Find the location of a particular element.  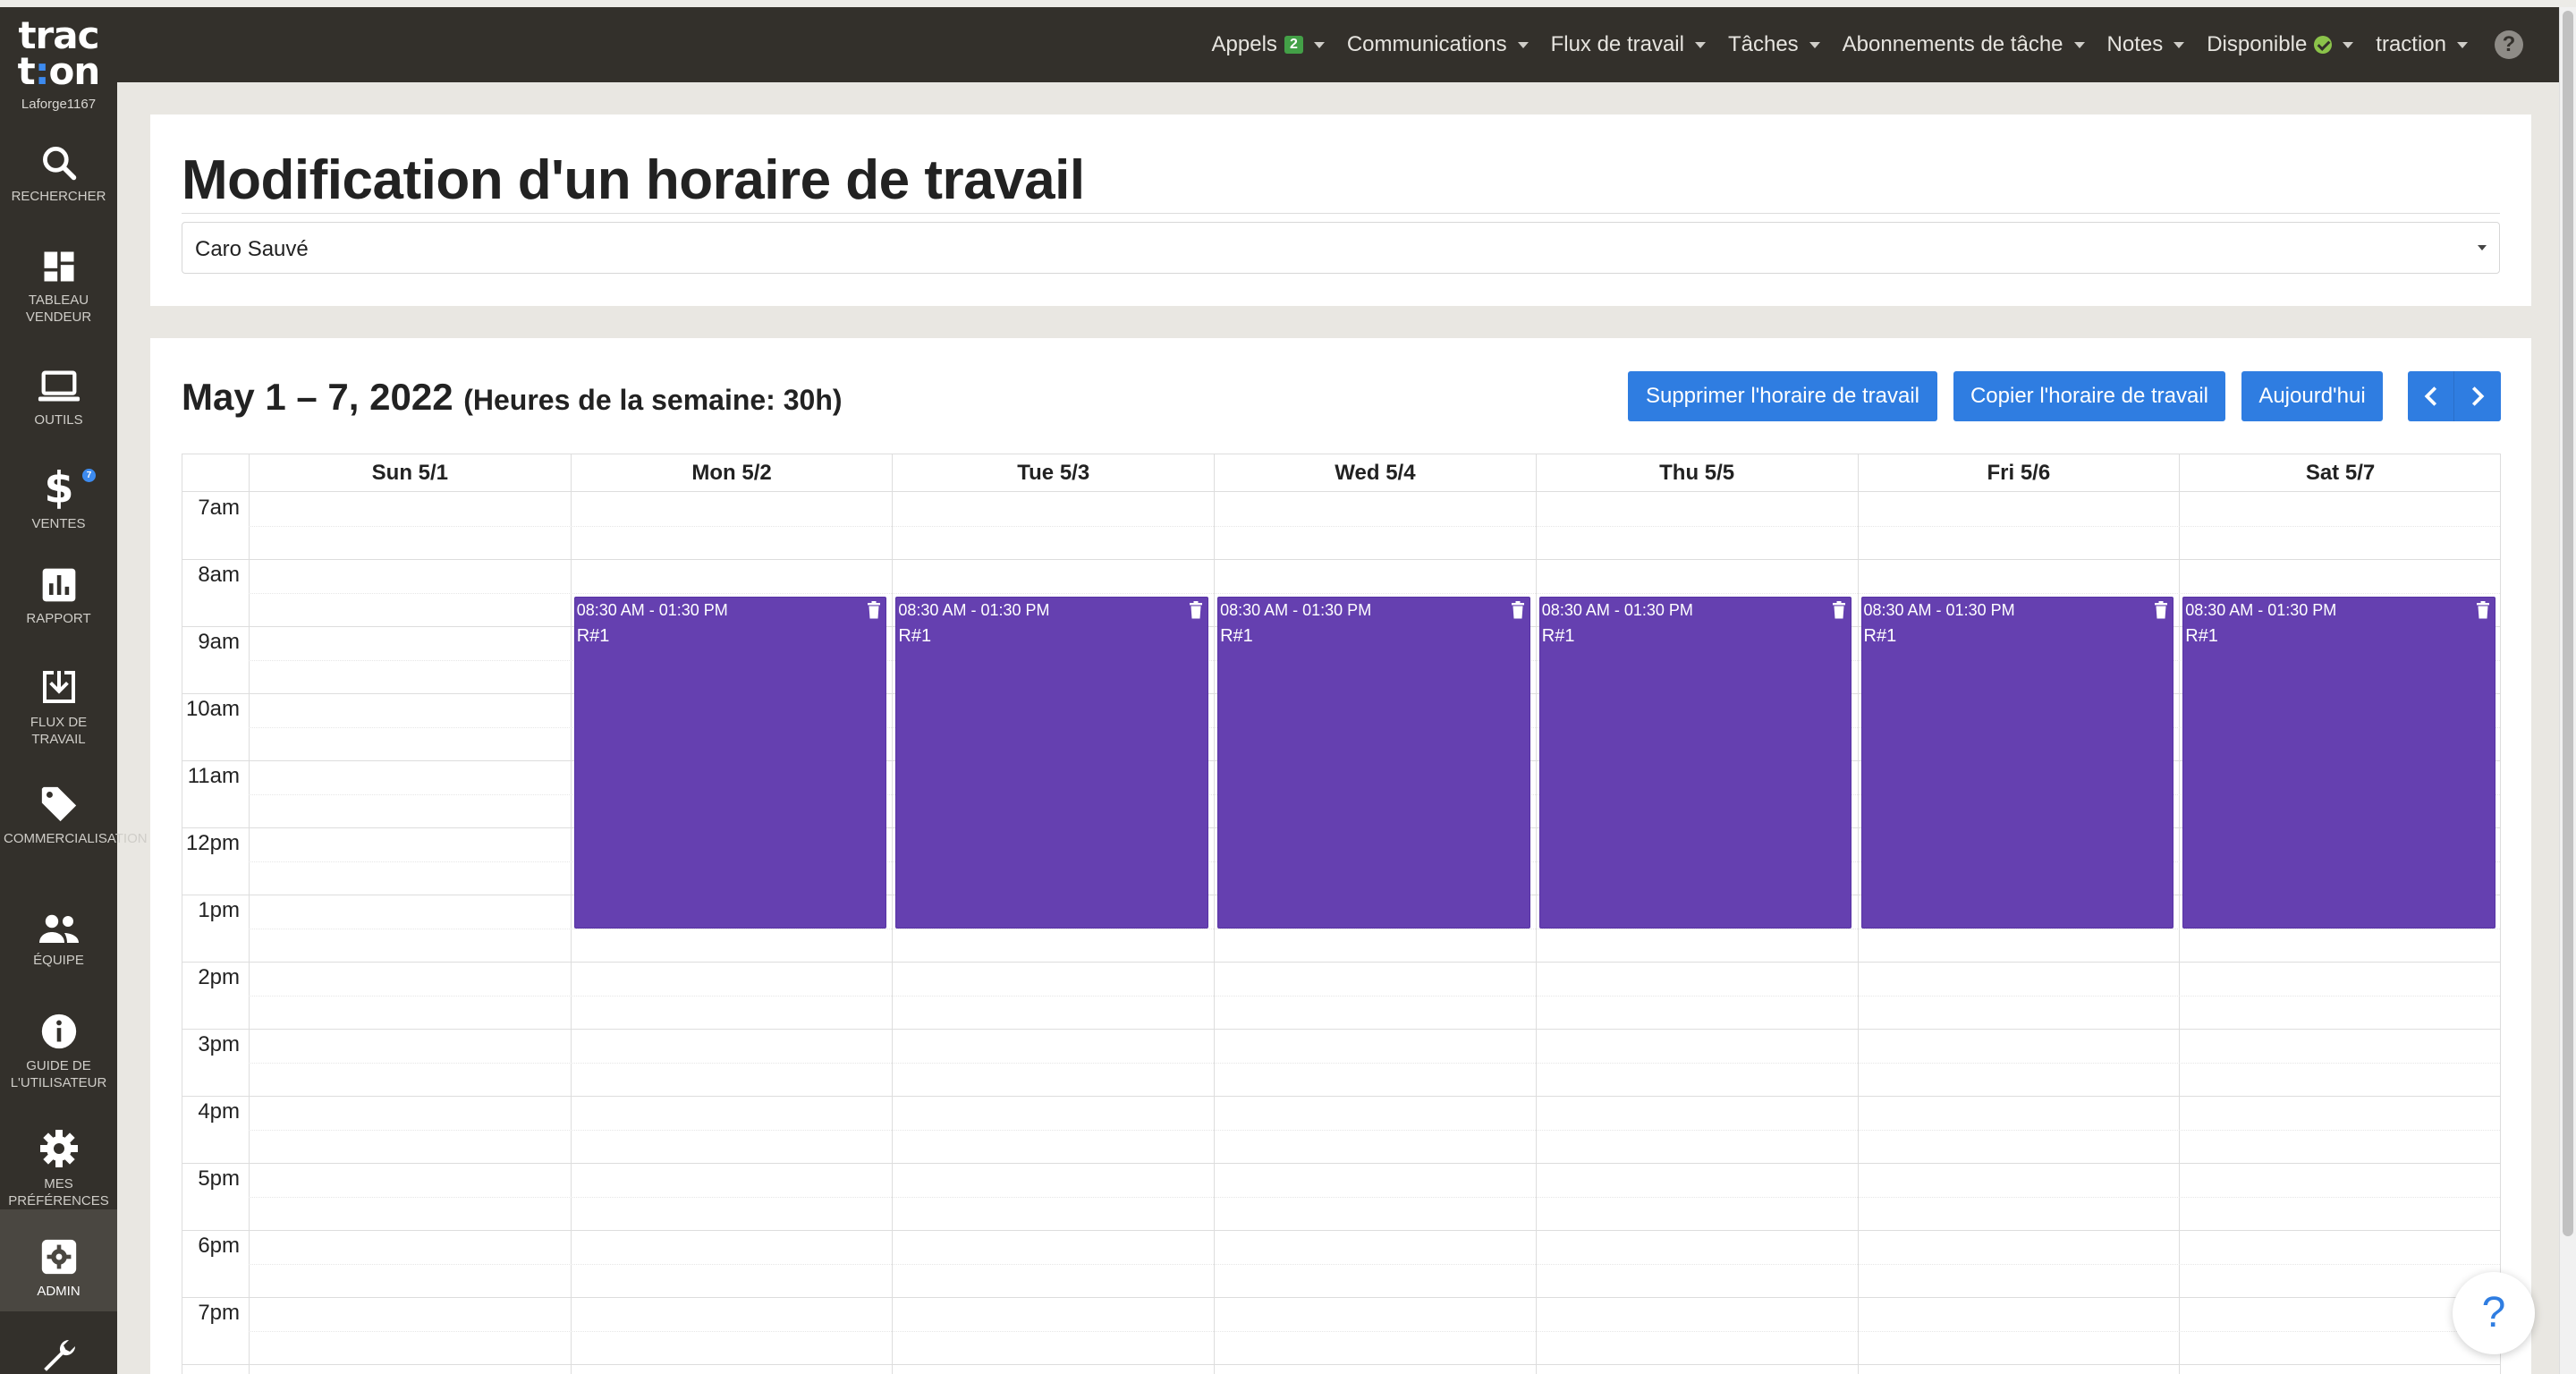

sidebar-item-tools is located at coordinates (58, 1354).